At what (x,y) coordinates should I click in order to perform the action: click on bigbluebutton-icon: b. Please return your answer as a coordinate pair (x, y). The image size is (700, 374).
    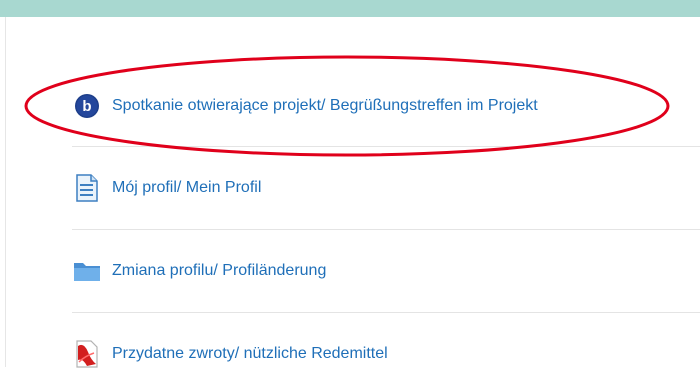
    Looking at the image, I should click on (87, 106).